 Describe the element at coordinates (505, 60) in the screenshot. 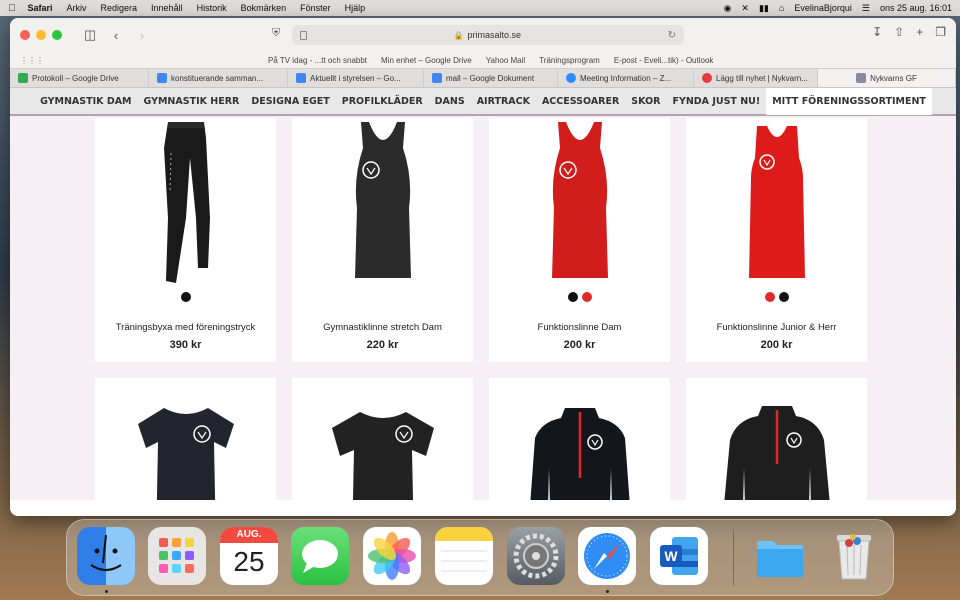

I see `favorite-link: Yahoo Mail` at that location.